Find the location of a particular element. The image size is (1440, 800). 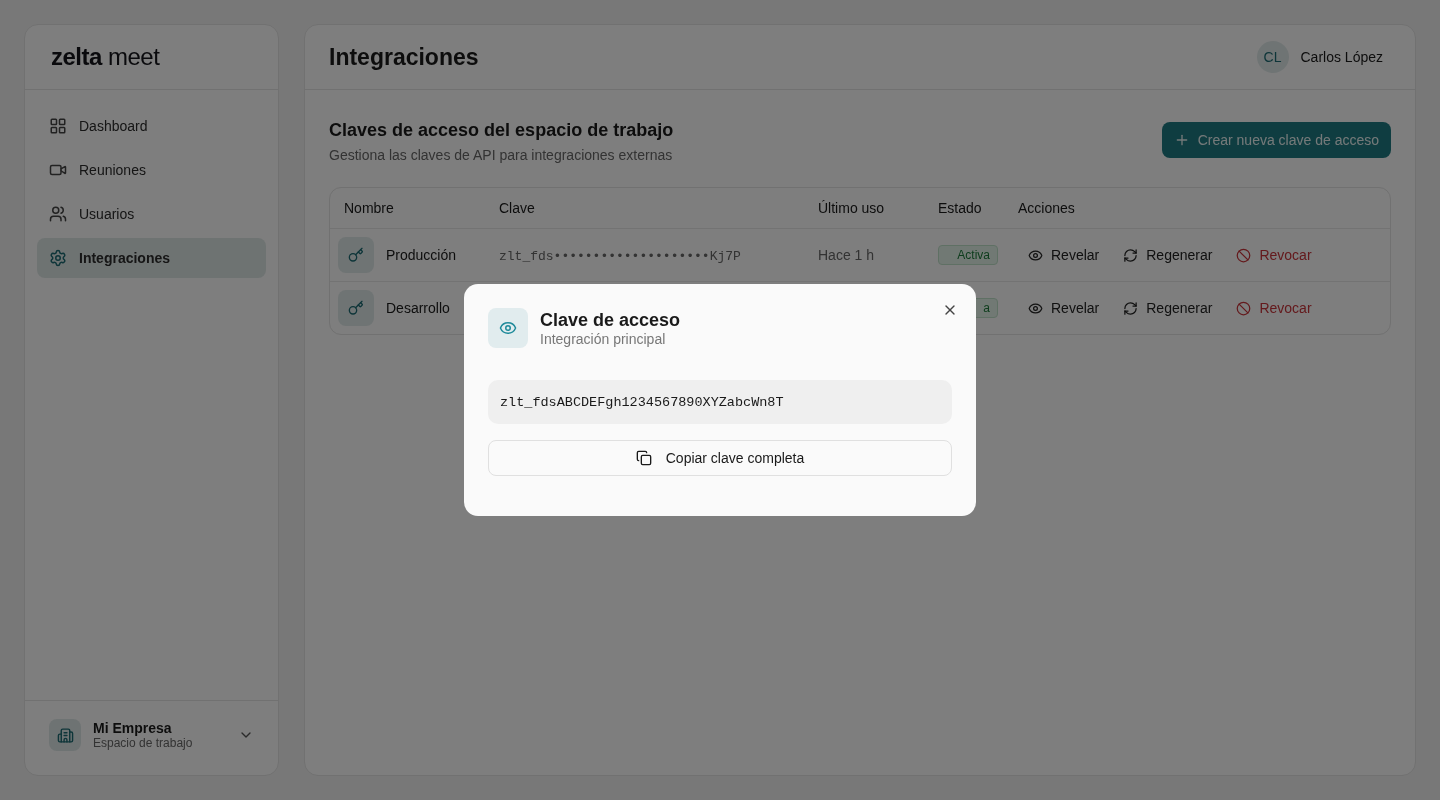

dialog-title: Clave de acceso is located at coordinates (610, 320).